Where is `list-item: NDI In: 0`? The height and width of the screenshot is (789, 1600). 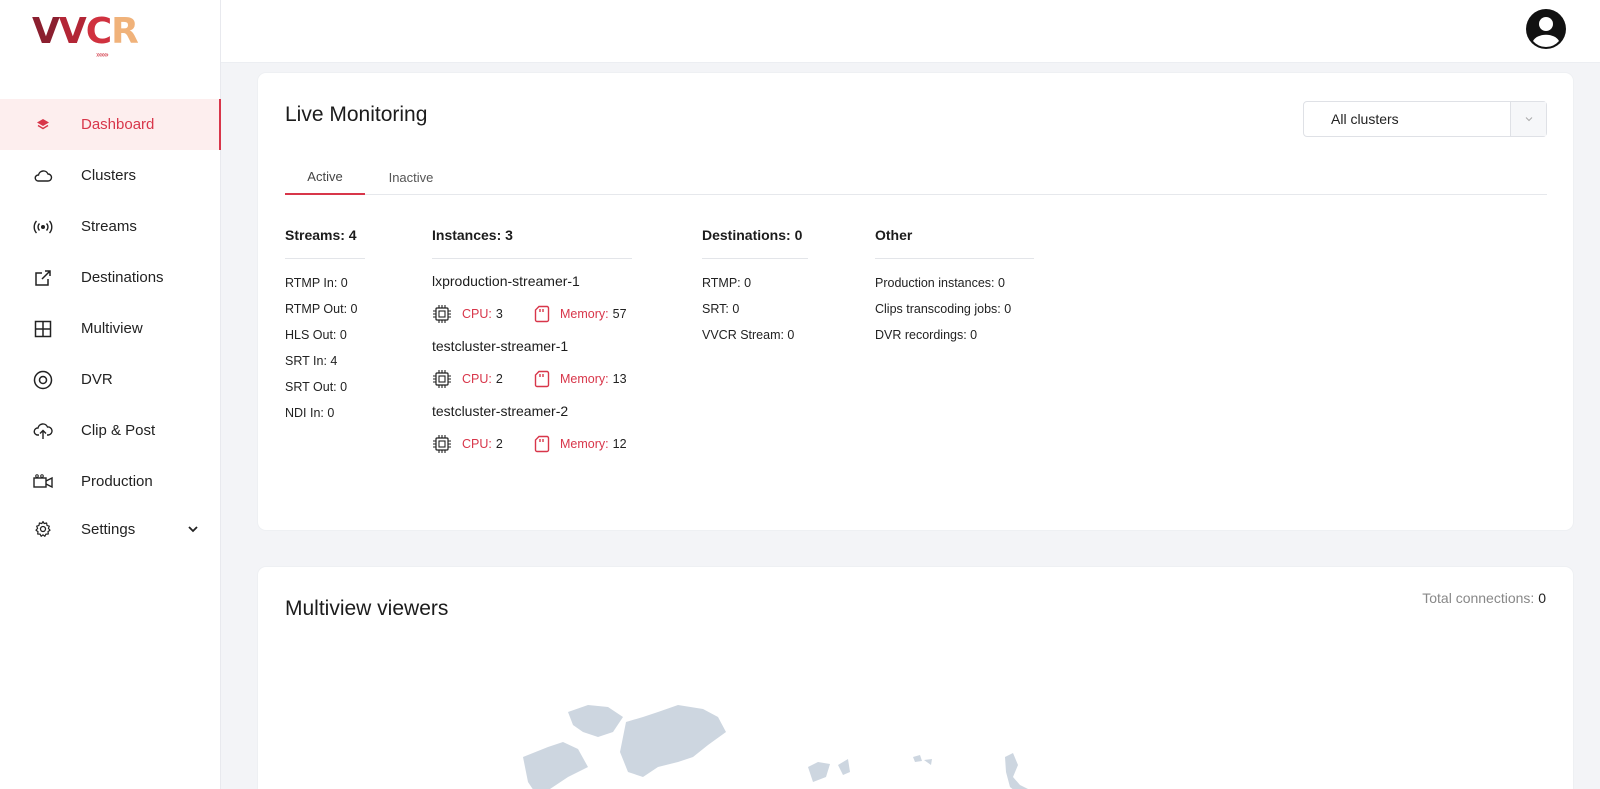
list-item: NDI In: 0 is located at coordinates (310, 413).